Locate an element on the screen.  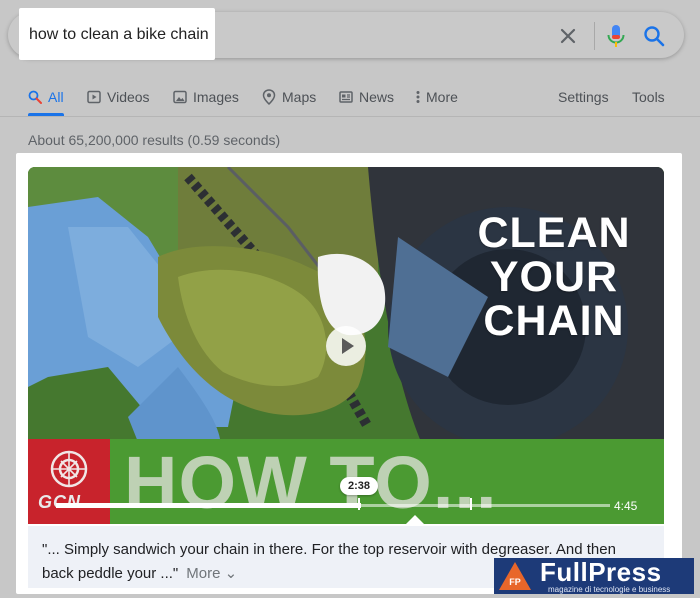
more-link: More ⌄ is located at coordinates (211, 573).